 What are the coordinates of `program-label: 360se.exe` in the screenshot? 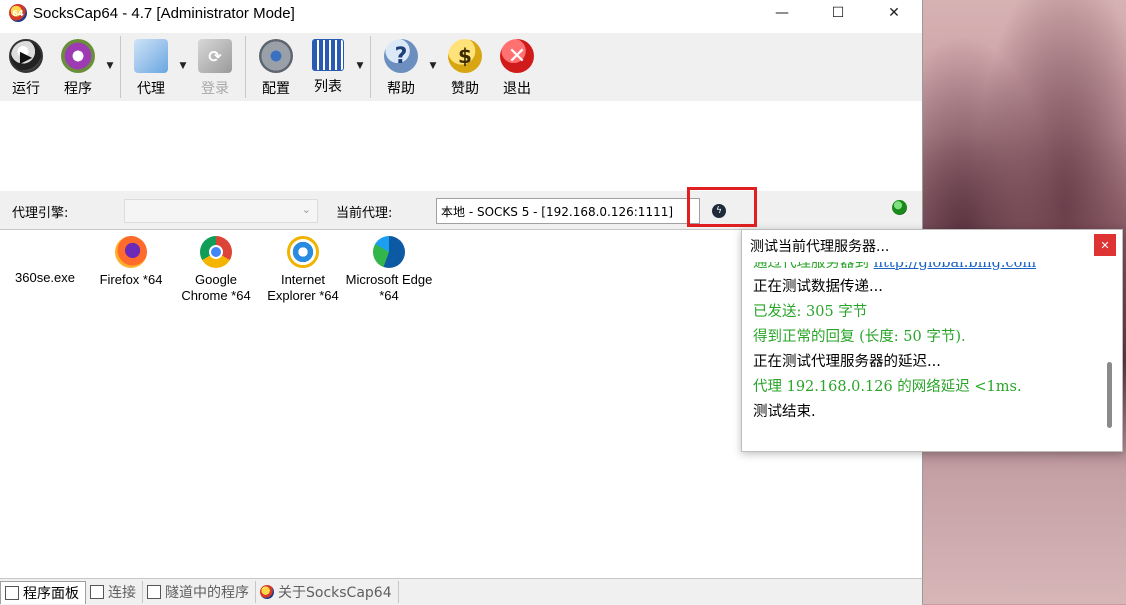 It's located at (45, 277).